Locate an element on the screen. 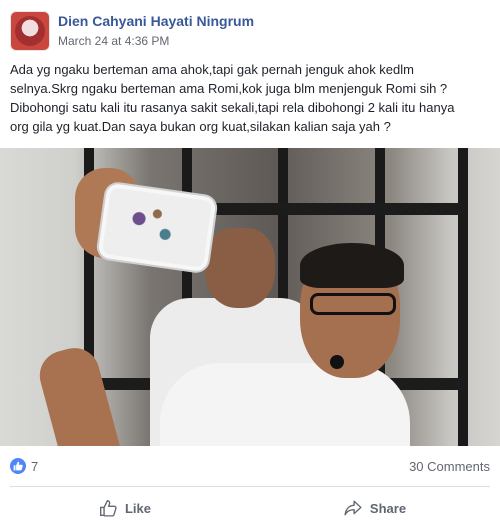 The image size is (500, 530). smartphone is located at coordinates (157, 227).